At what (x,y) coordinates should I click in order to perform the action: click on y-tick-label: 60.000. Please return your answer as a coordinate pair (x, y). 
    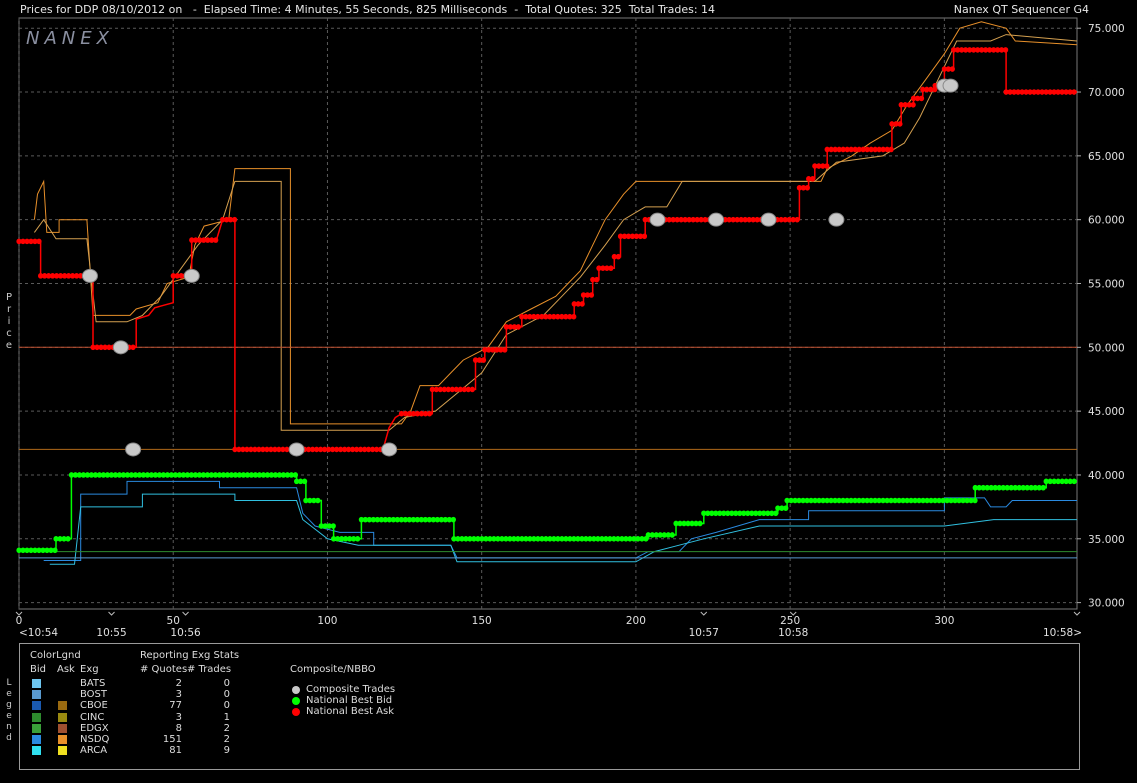
    Looking at the image, I should click on (1106, 221).